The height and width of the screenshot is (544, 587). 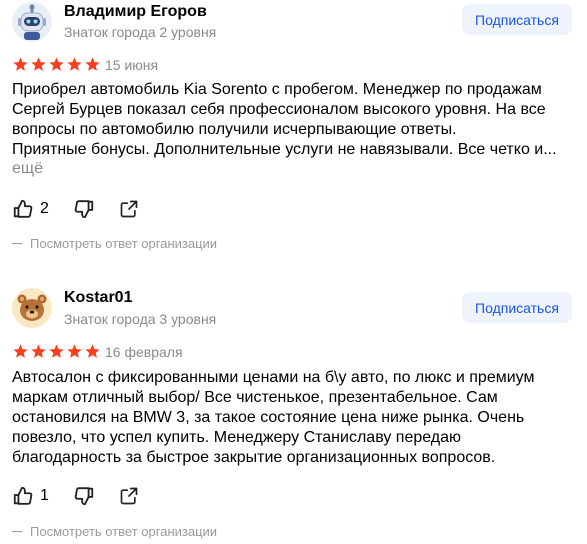 I want to click on review-date: 16 февраля, so click(x=144, y=352).